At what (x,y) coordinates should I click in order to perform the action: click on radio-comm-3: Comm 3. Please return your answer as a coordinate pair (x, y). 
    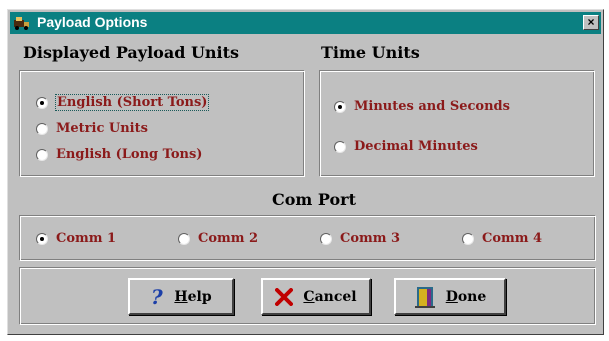
    Looking at the image, I should click on (360, 238).